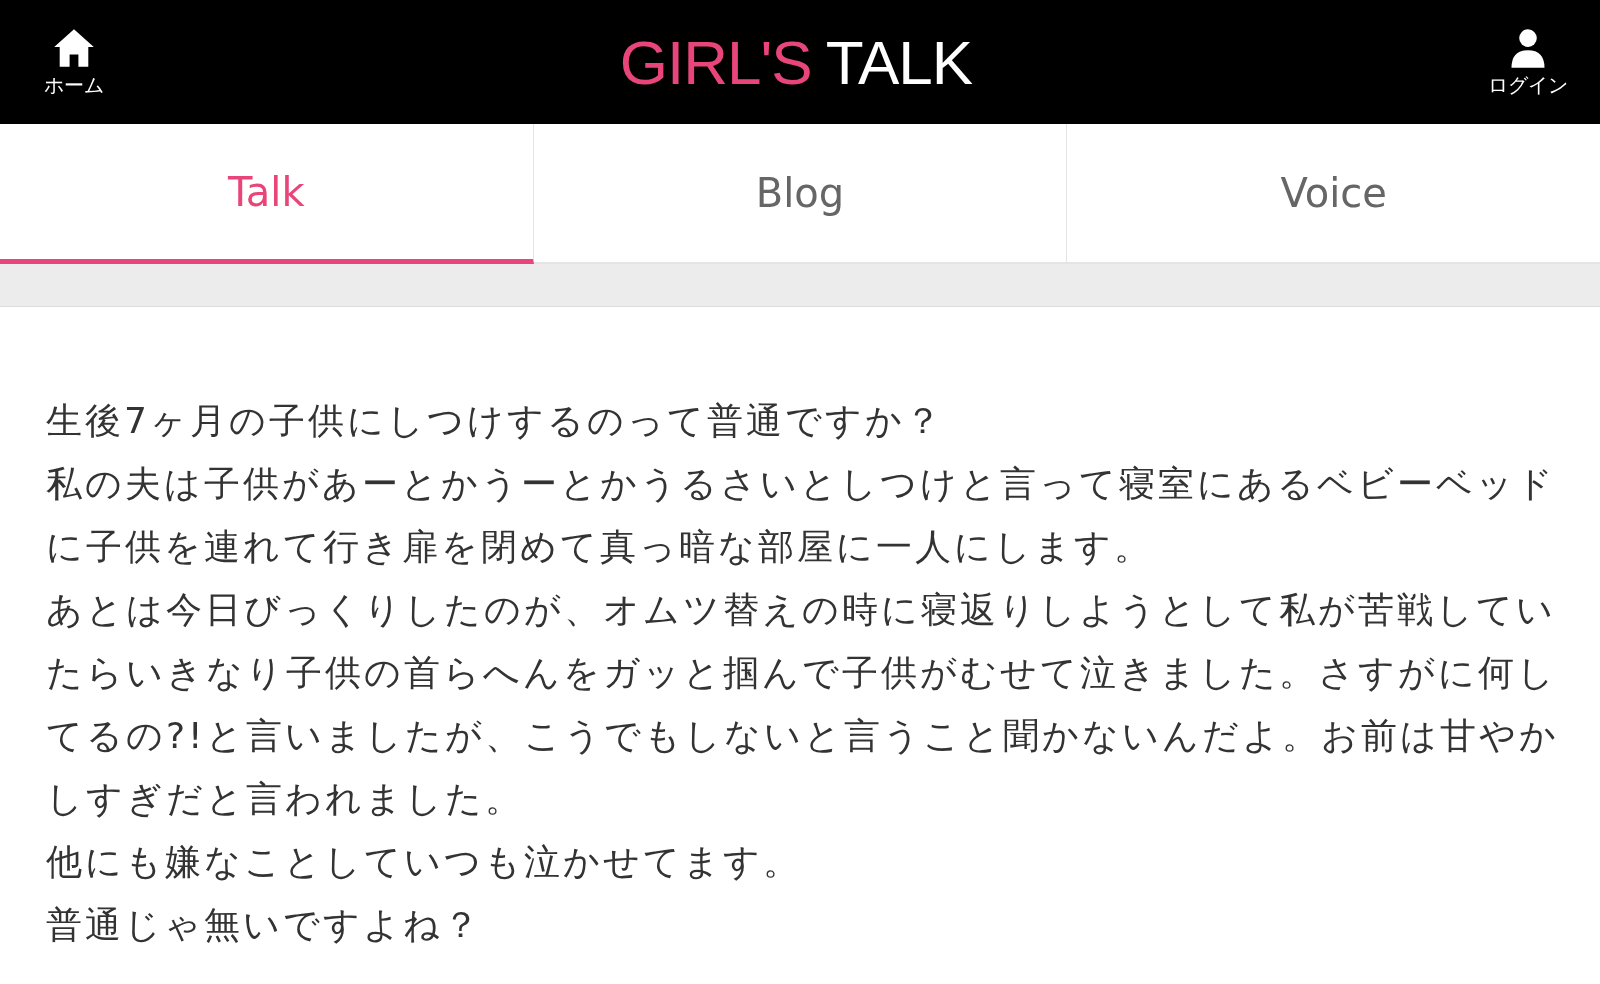 The image size is (1600, 984). Describe the element at coordinates (74, 62) in the screenshot. I see `home-link: ホーム` at that location.